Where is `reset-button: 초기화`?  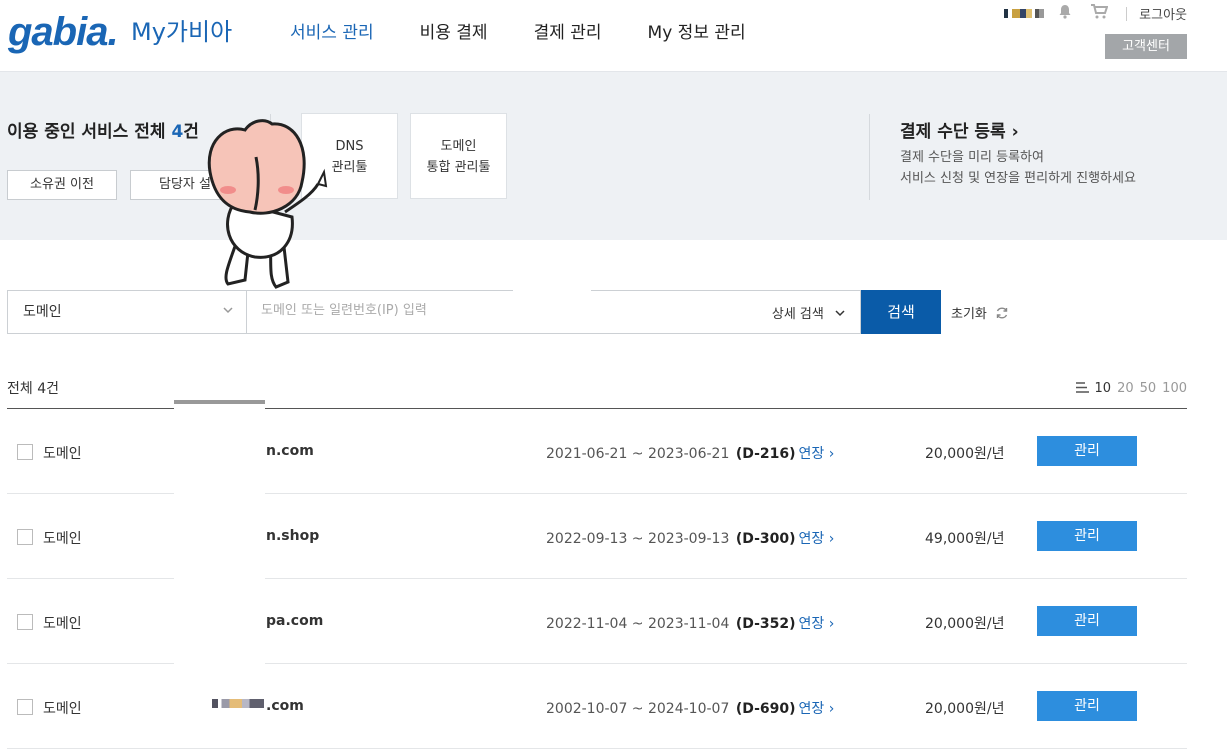
reset-button: 초기화 is located at coordinates (980, 312).